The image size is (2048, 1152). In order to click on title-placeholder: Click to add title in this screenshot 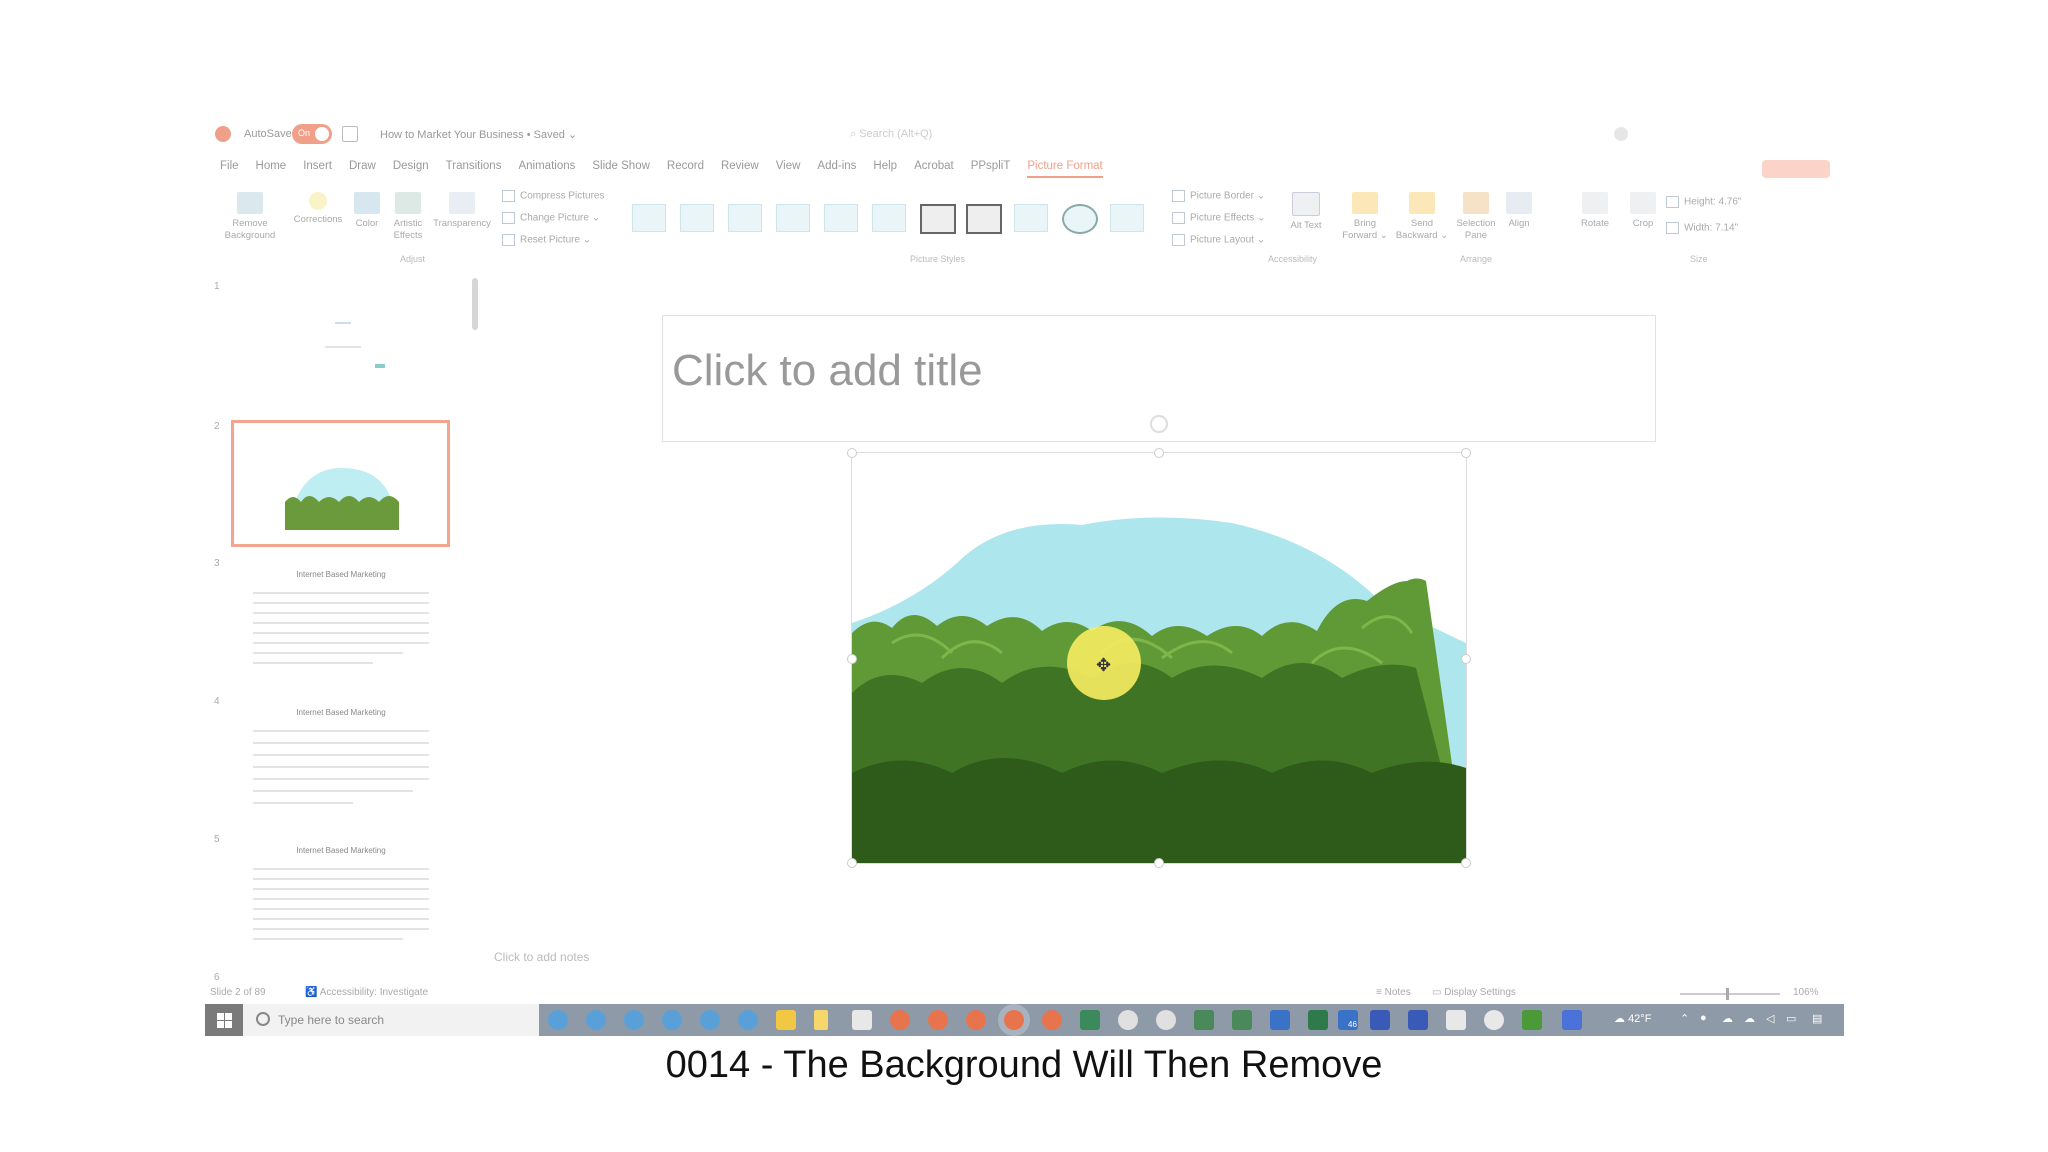, I will do `click(827, 371)`.